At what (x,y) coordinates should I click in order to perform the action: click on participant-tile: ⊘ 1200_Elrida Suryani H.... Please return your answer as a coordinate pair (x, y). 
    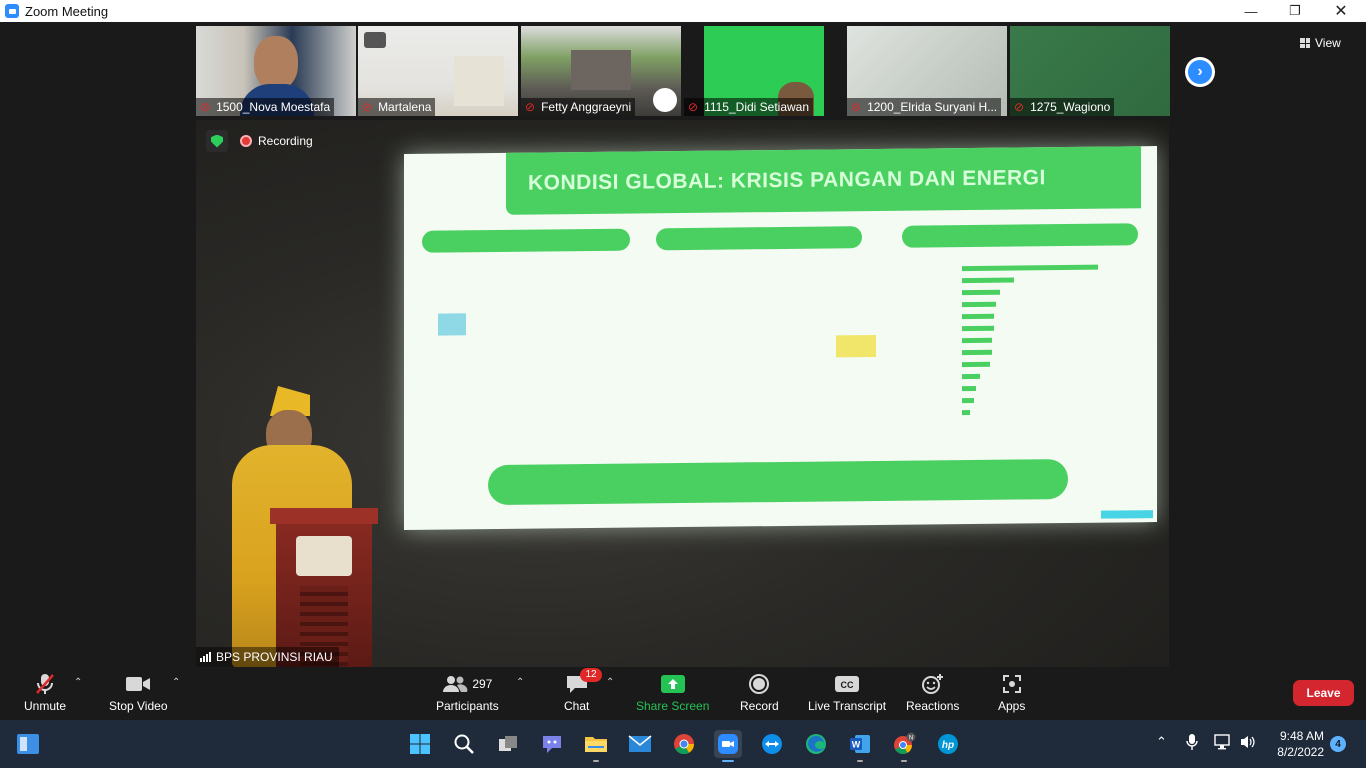
    Looking at the image, I should click on (927, 71).